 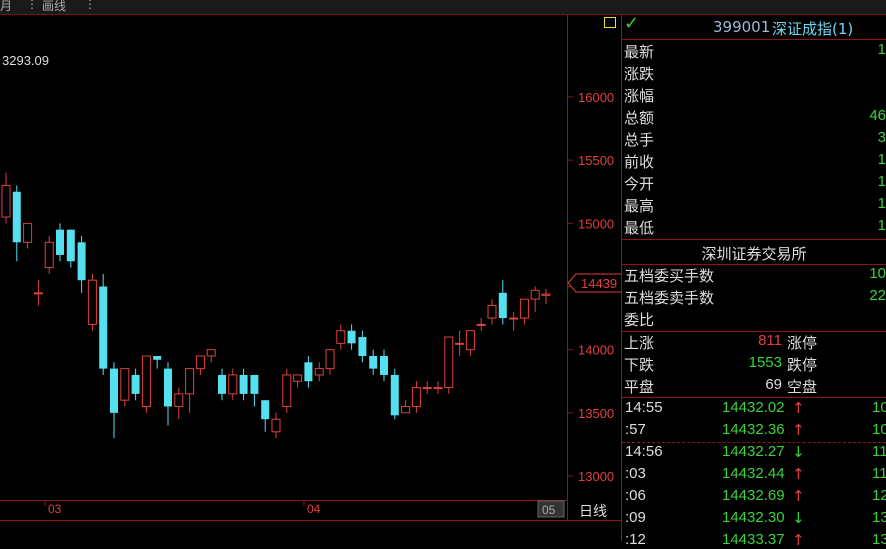 I want to click on quote-row-label: 总手, so click(x=639, y=140).